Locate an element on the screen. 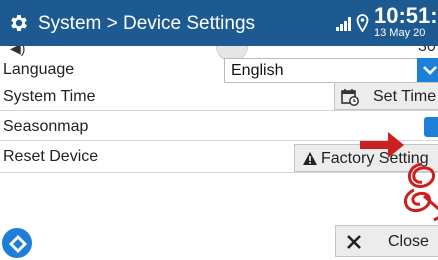 This screenshot has width=438, height=260. close-button: Close is located at coordinates (386, 241).